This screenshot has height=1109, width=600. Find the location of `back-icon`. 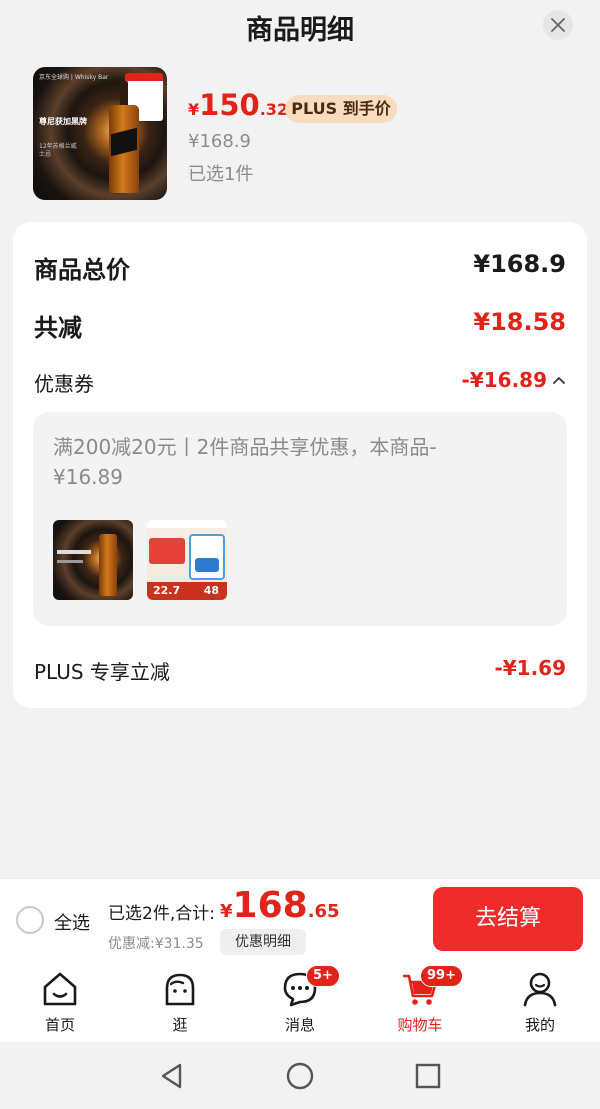

back-icon is located at coordinates (172, 1076).